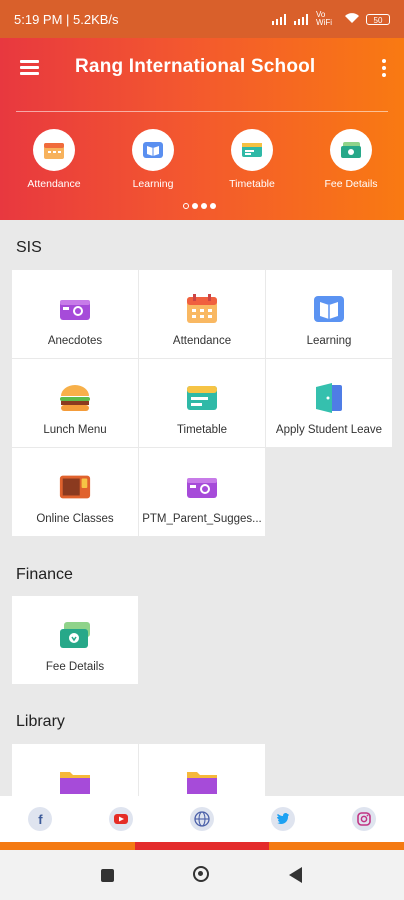 Image resolution: width=404 pixels, height=900 pixels. I want to click on carousel-indicator, so click(199, 206).